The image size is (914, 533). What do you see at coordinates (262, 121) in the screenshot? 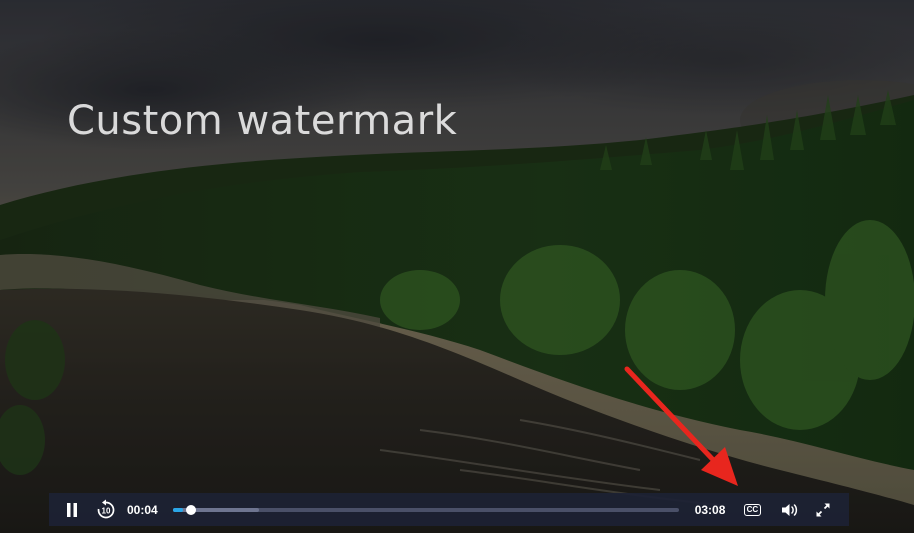
I see `watermark-text: Custom watermark` at bounding box center [262, 121].